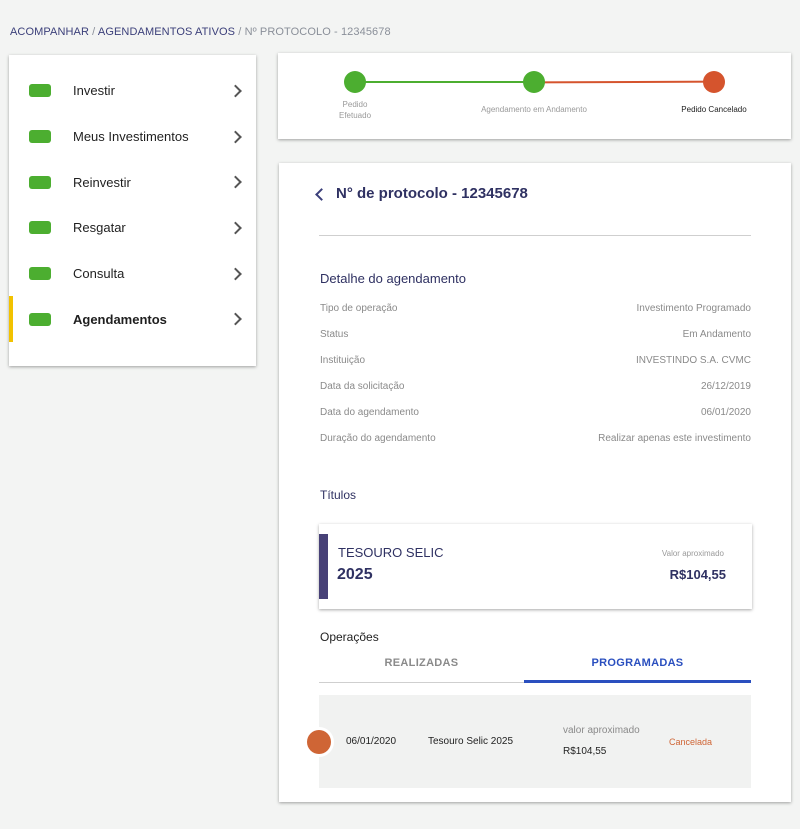  What do you see at coordinates (317, 32) in the screenshot?
I see `breadcrumb-current: Nº PROTOCOLO - 12345678` at bounding box center [317, 32].